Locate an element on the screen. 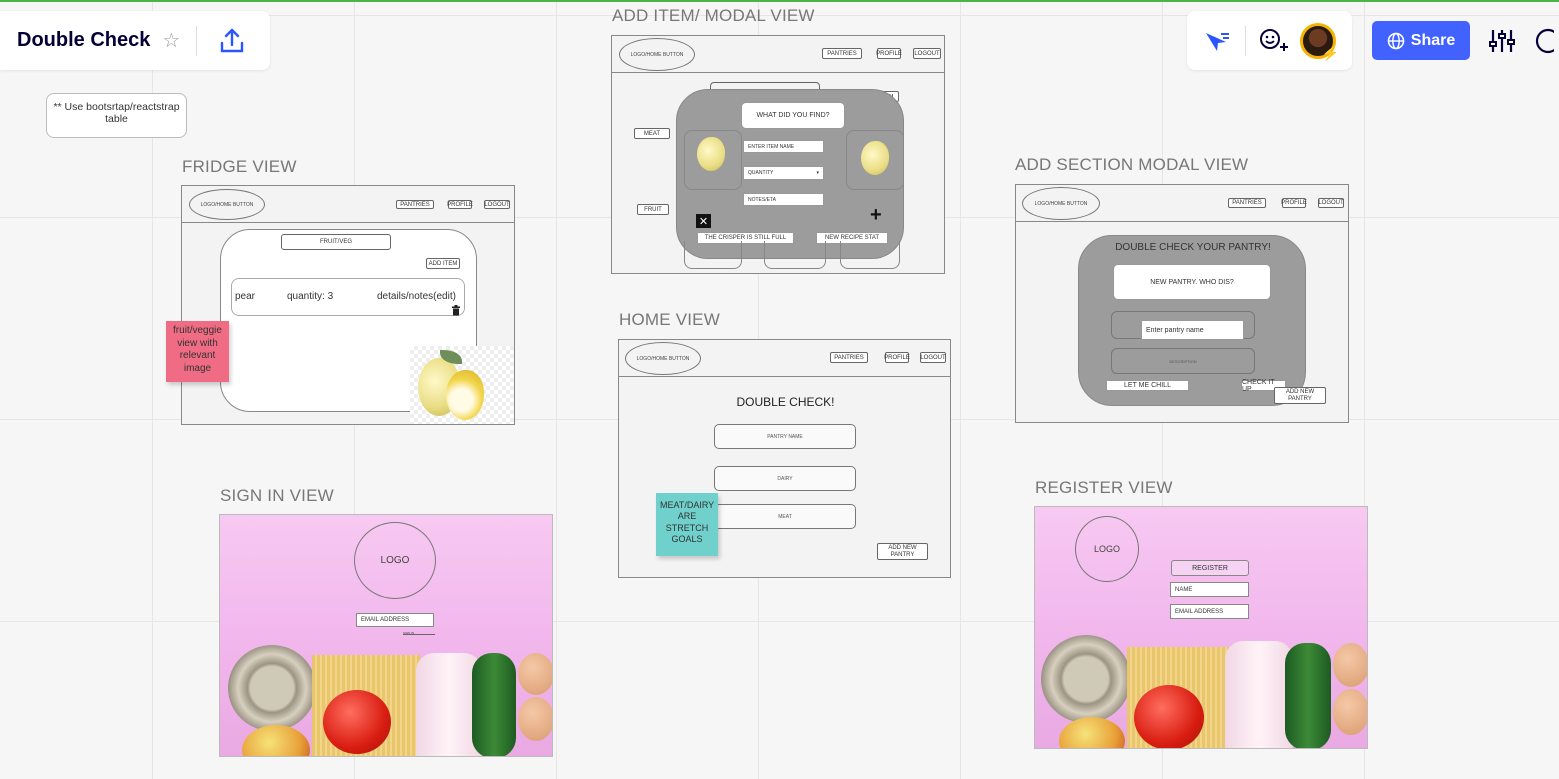 Image resolution: width=1559 pixels, height=779 pixels. pear-image is located at coordinates (462, 385).